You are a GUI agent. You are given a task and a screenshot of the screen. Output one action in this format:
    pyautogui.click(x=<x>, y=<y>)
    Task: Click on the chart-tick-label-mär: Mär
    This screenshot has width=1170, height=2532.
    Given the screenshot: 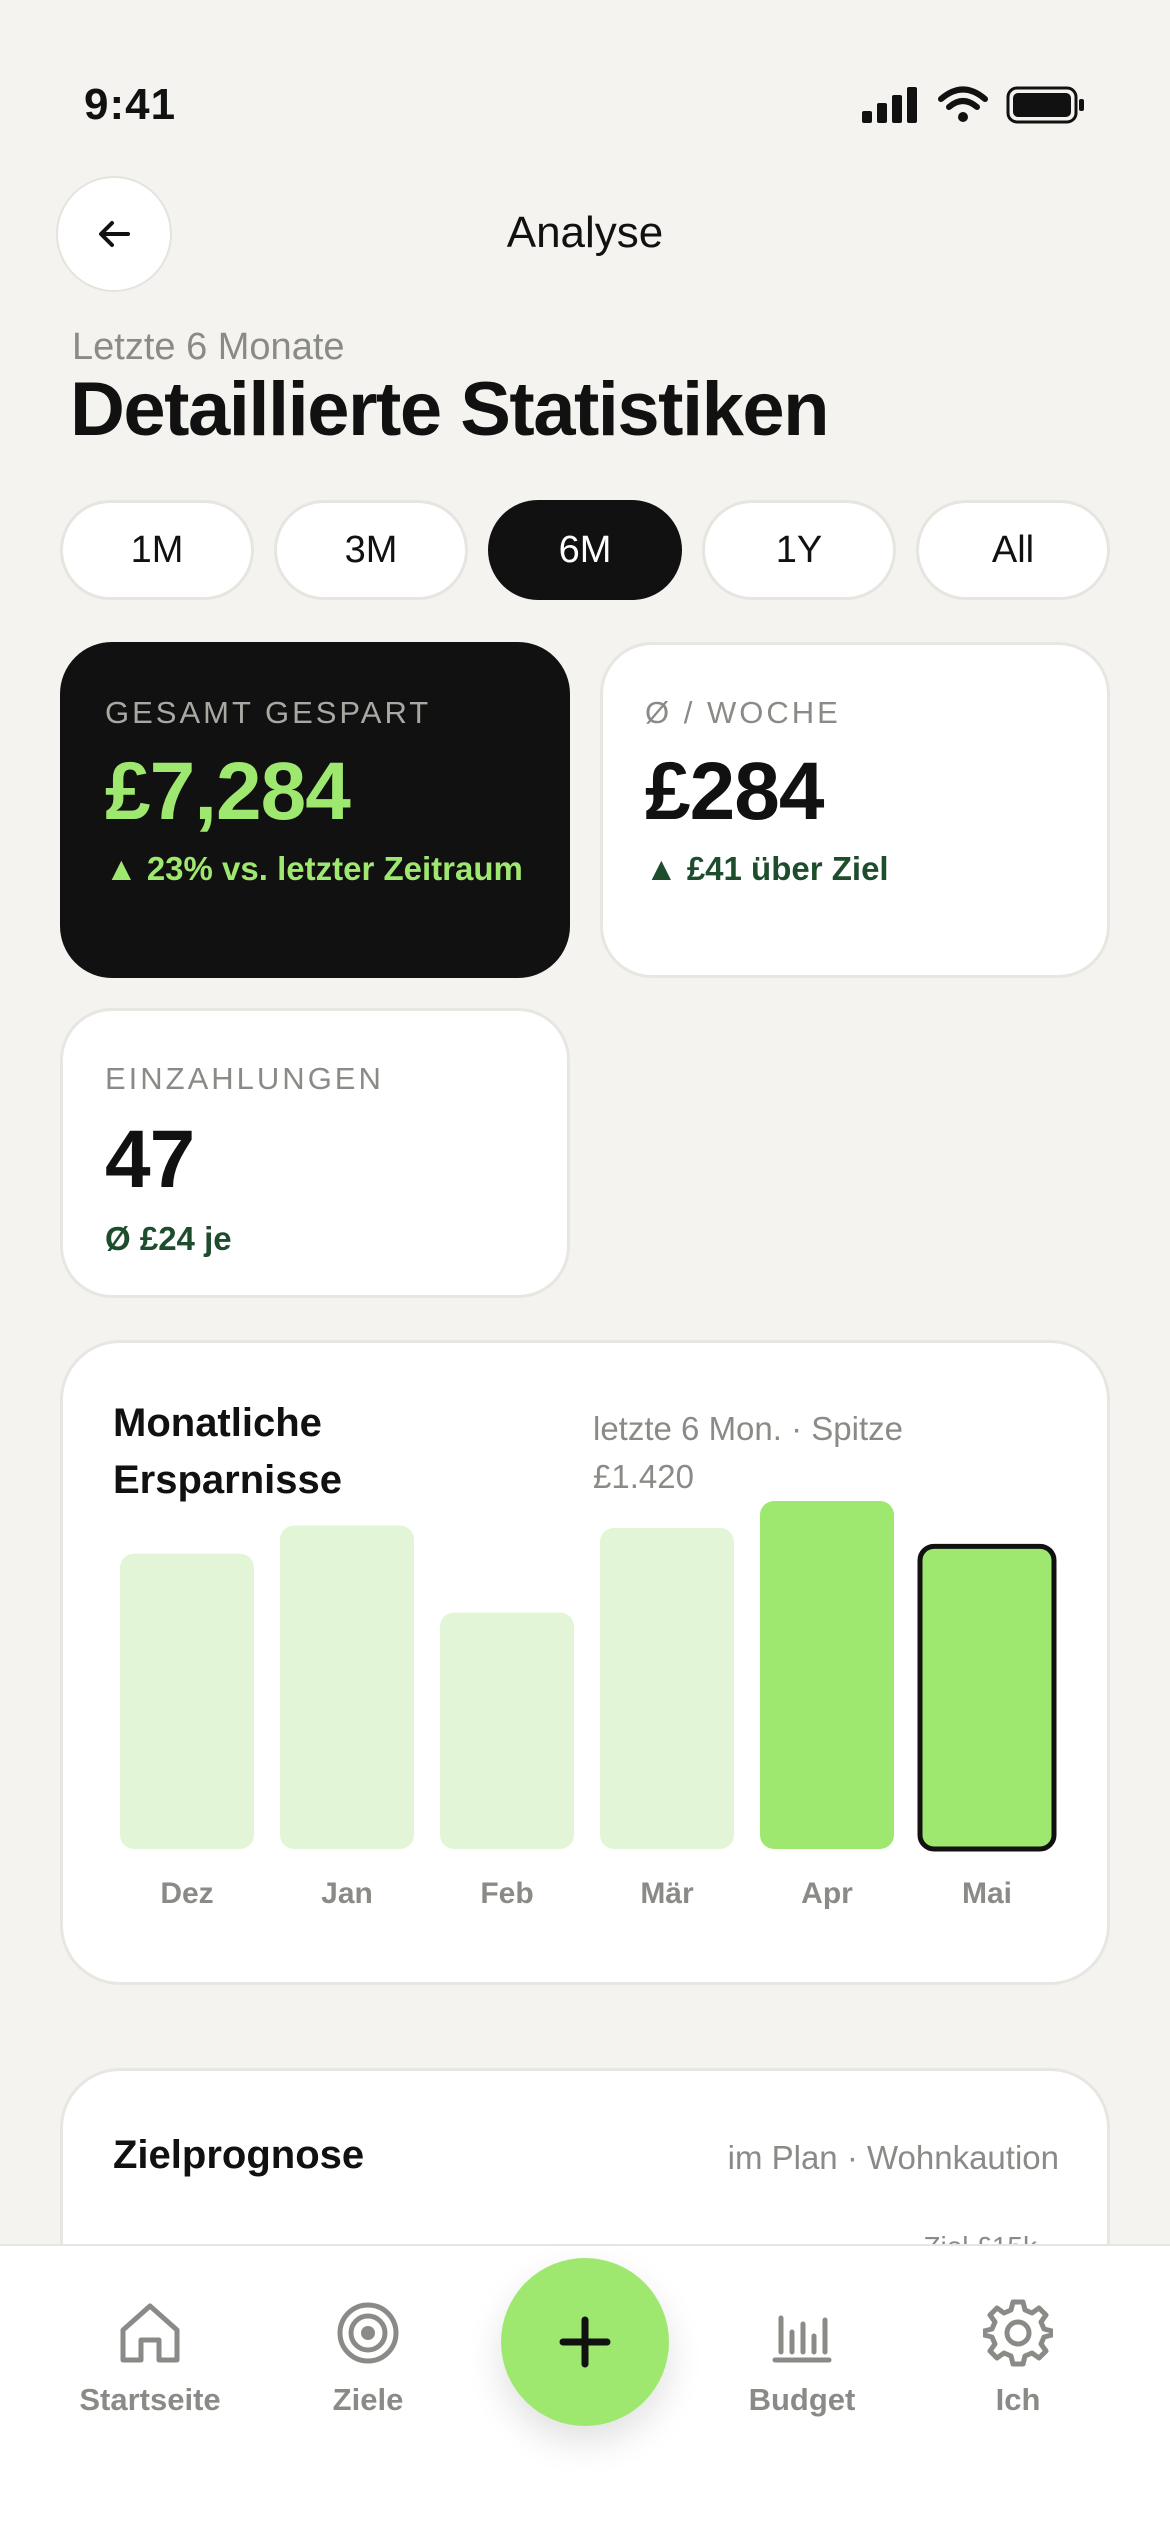 What is the action you would take?
    pyautogui.click(x=667, y=1893)
    